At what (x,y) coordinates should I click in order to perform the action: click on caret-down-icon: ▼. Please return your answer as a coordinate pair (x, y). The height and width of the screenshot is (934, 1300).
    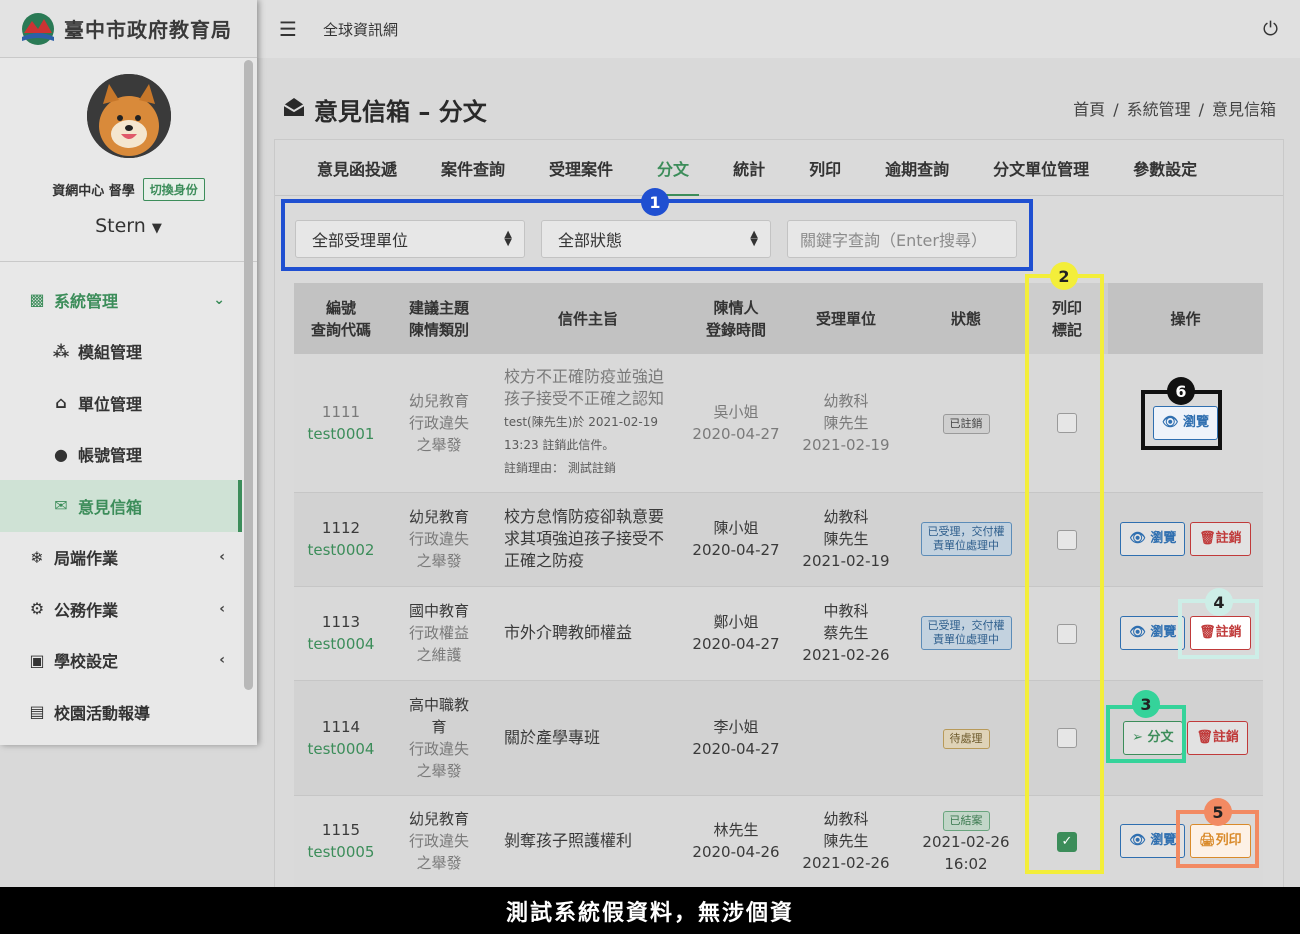
    Looking at the image, I should click on (156, 228).